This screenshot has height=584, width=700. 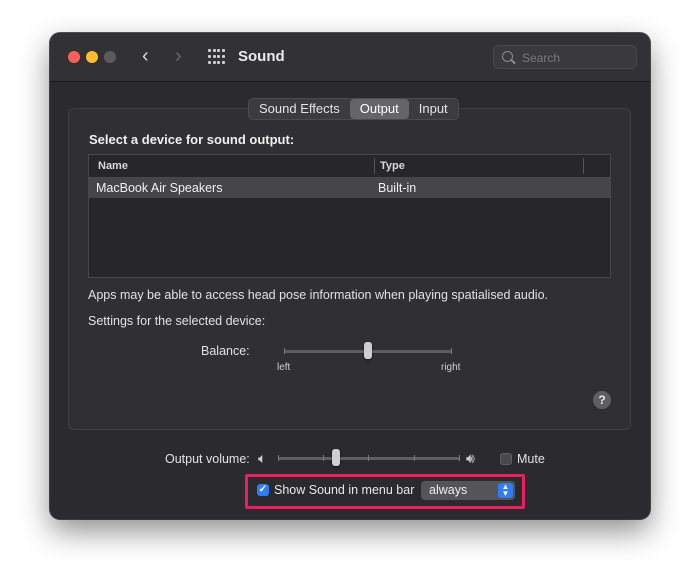 What do you see at coordinates (349, 188) in the screenshot?
I see `table-row: MacBook Air Speakers Built-in` at bounding box center [349, 188].